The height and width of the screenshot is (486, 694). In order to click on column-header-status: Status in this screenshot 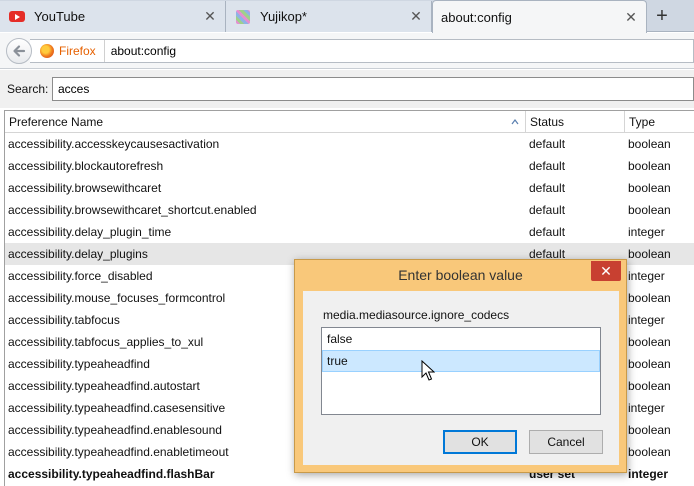, I will do `click(575, 122)`.